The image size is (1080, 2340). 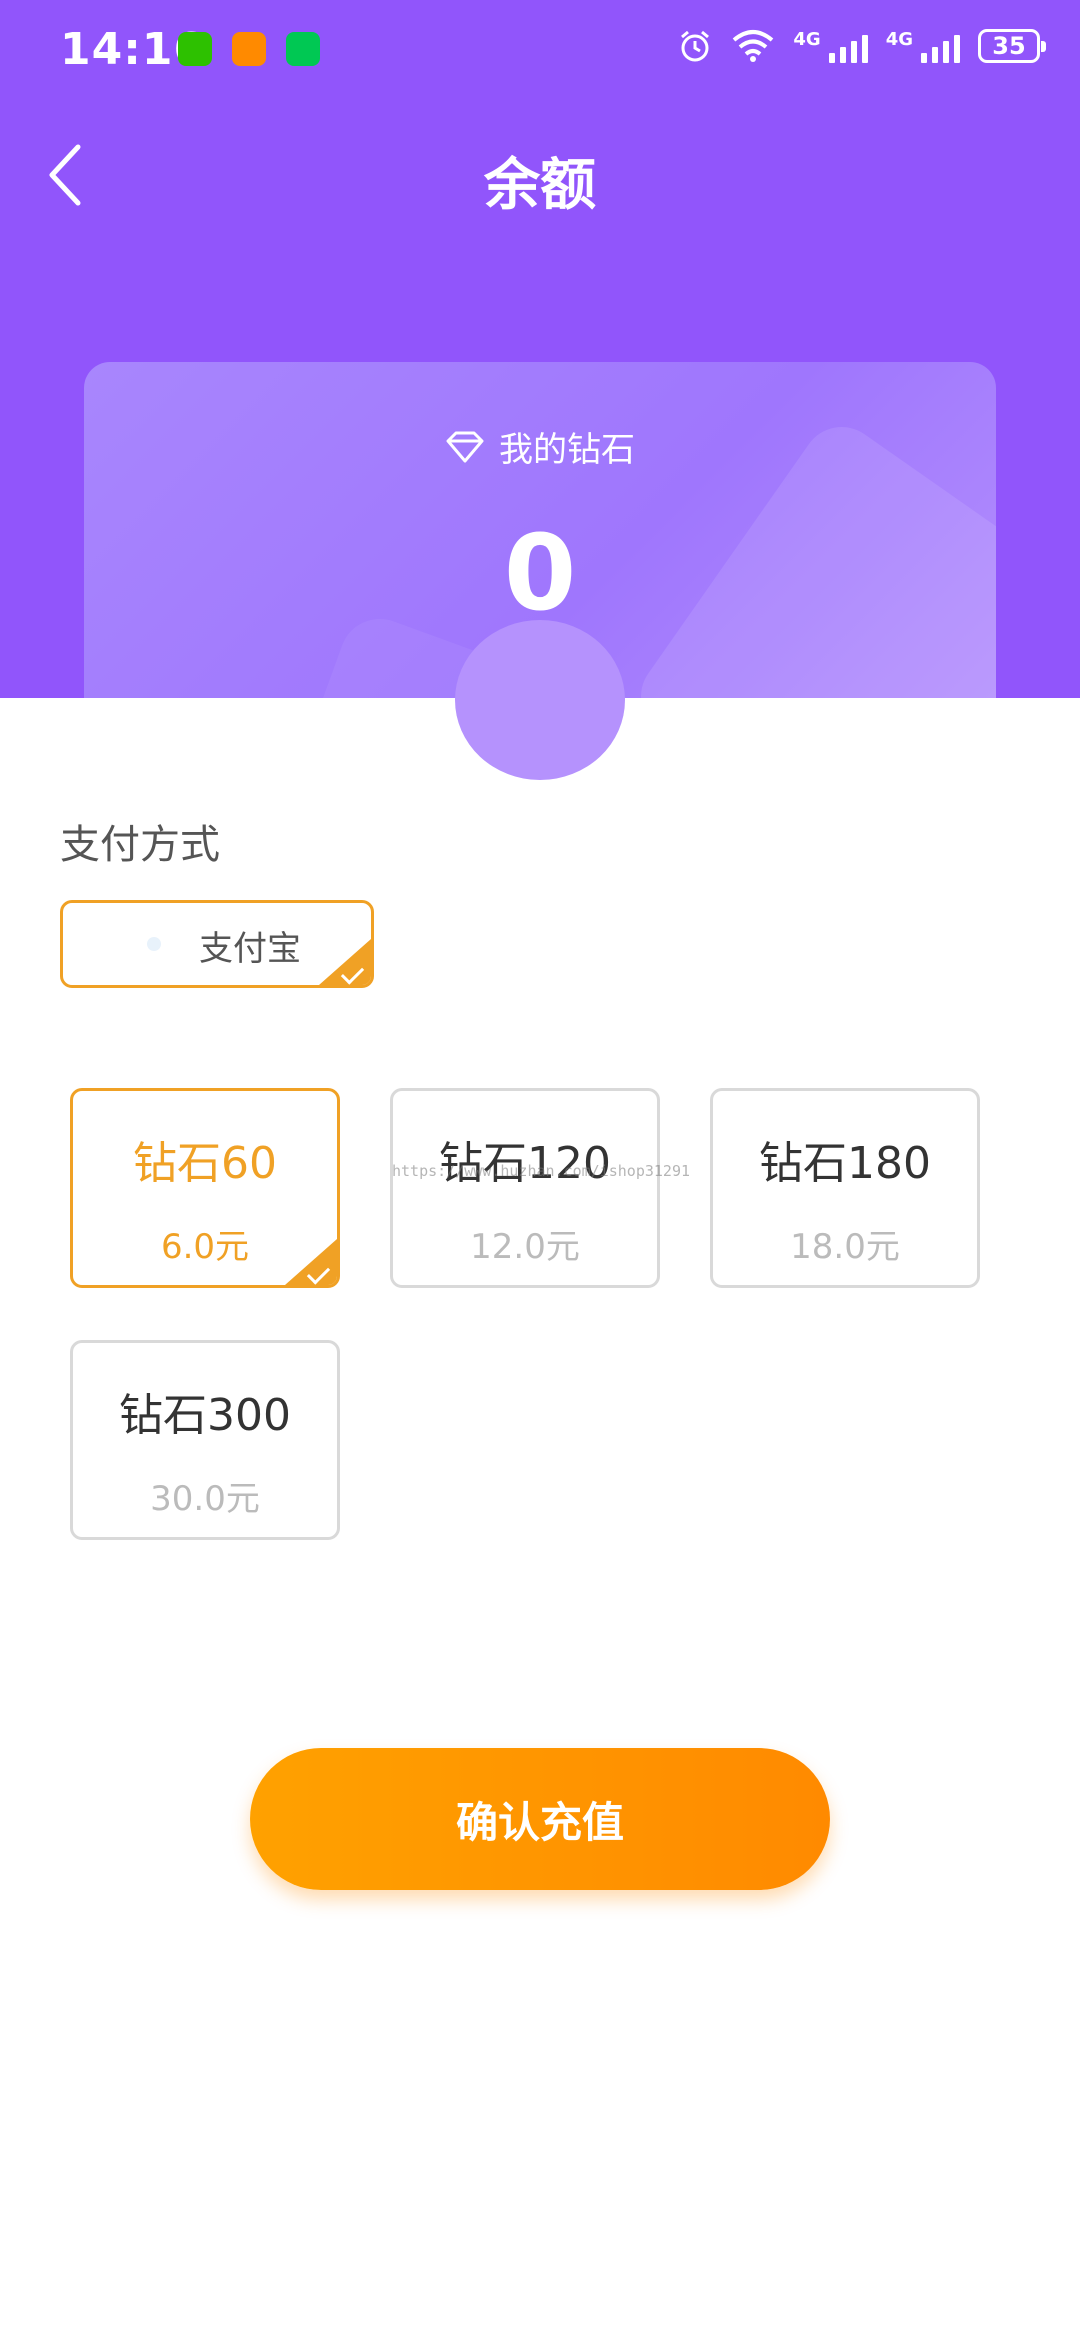 I want to click on package-name: 钻石60, so click(x=205, y=1163).